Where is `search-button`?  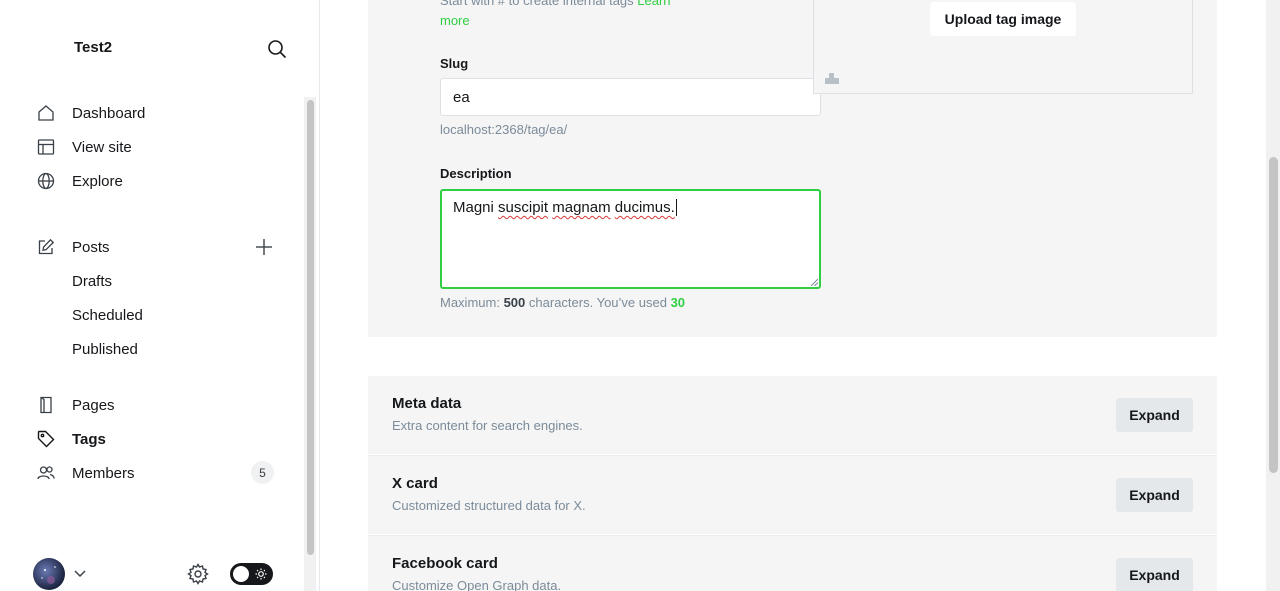 search-button is located at coordinates (277, 49).